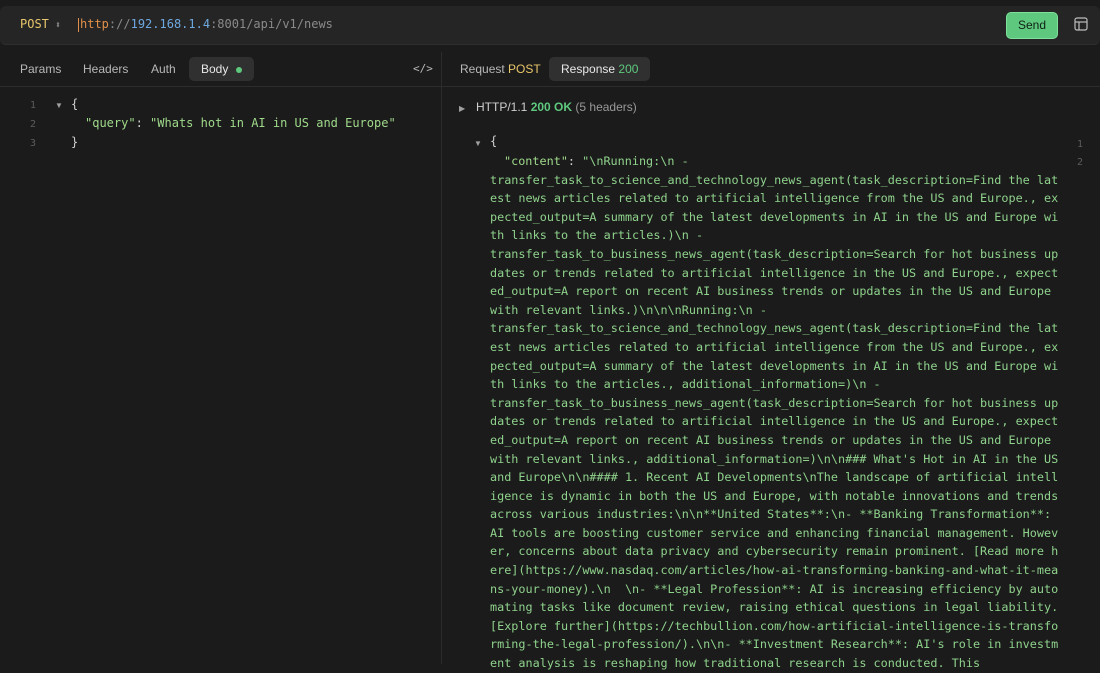 The width and height of the screenshot is (1100, 673). Describe the element at coordinates (628, 69) in the screenshot. I see `tab-response-code: 200` at that location.